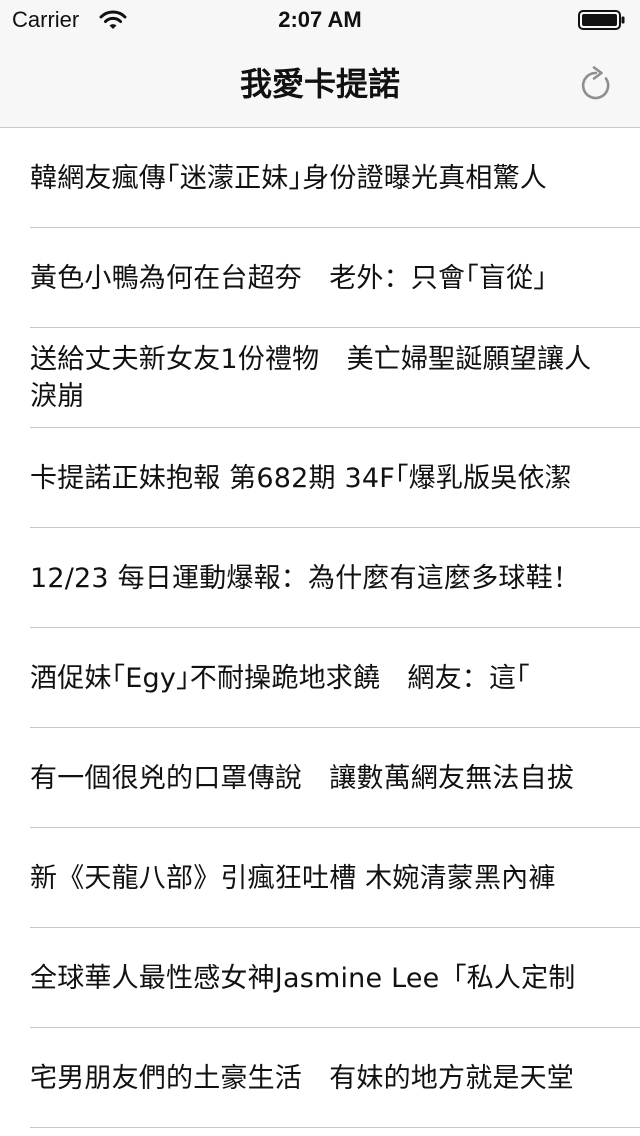  Describe the element at coordinates (288, 278) in the screenshot. I see `article-title: 黃色小鴨為何在台超夯 老外：只會｢盲從｣` at that location.